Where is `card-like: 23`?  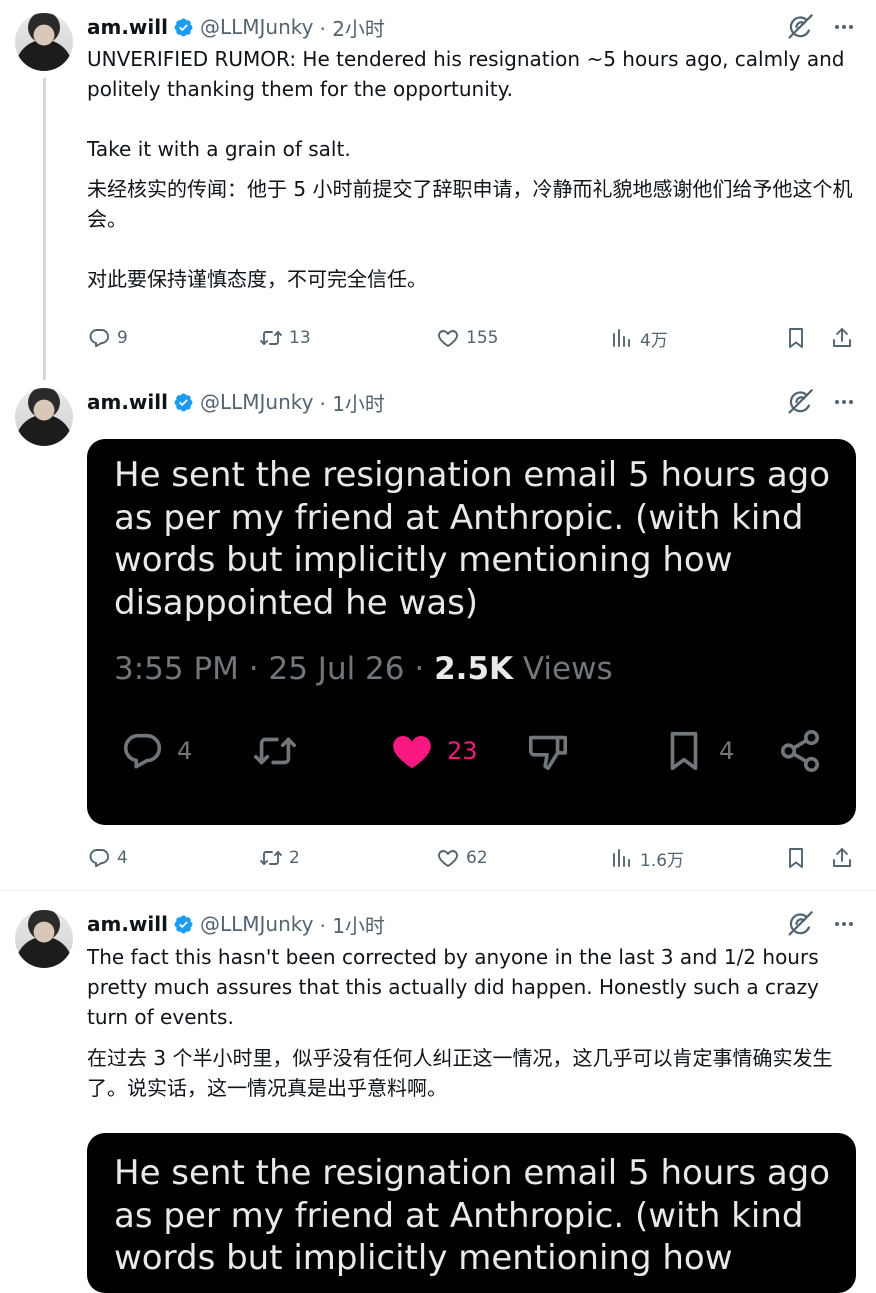
card-like: 23 is located at coordinates (433, 751).